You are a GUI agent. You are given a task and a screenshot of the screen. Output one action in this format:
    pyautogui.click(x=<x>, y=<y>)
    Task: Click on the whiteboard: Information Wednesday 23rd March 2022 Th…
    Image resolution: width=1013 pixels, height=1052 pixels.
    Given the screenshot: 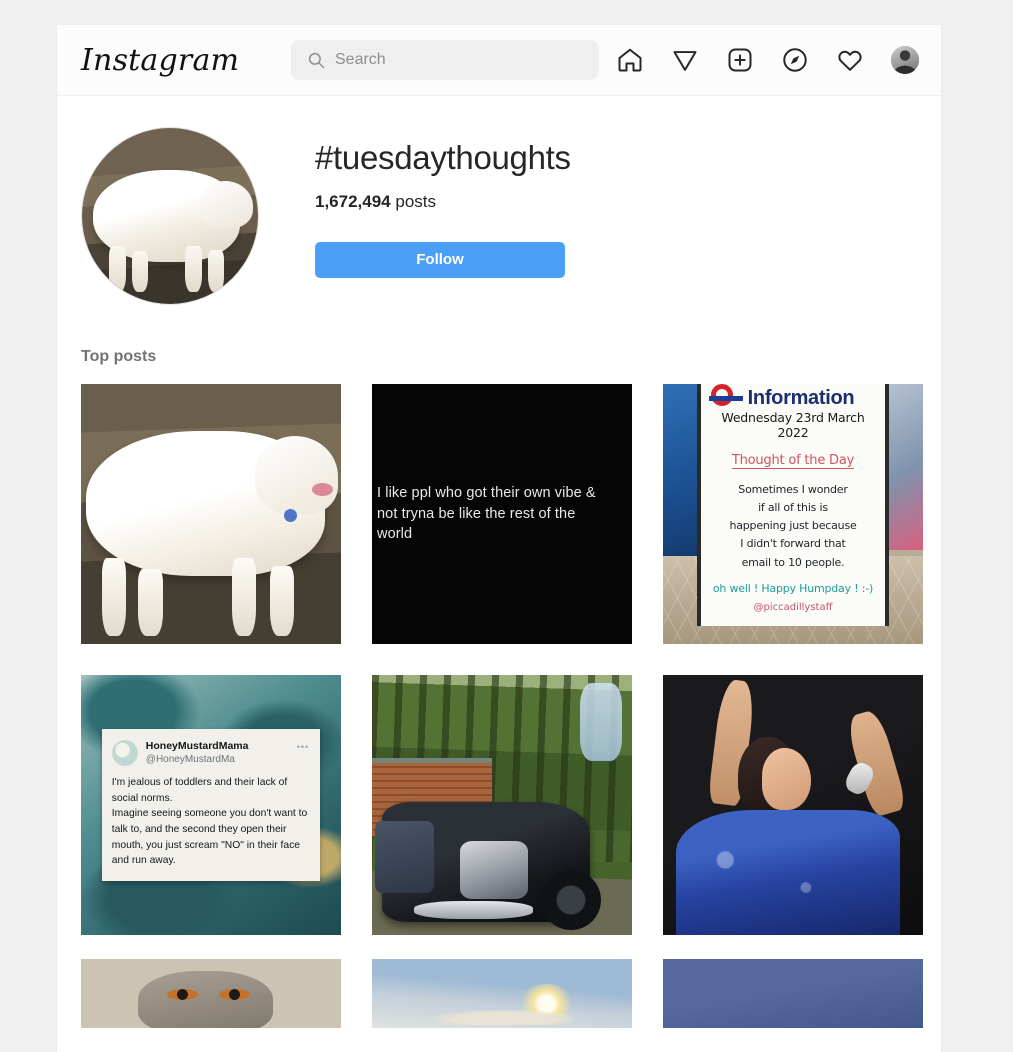 What is the action you would take?
    pyautogui.click(x=793, y=505)
    